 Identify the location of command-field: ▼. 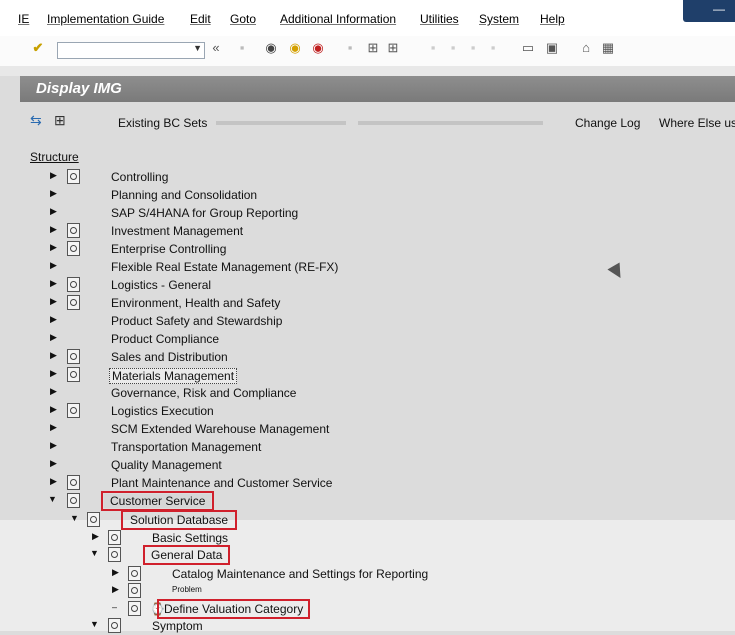
(131, 50).